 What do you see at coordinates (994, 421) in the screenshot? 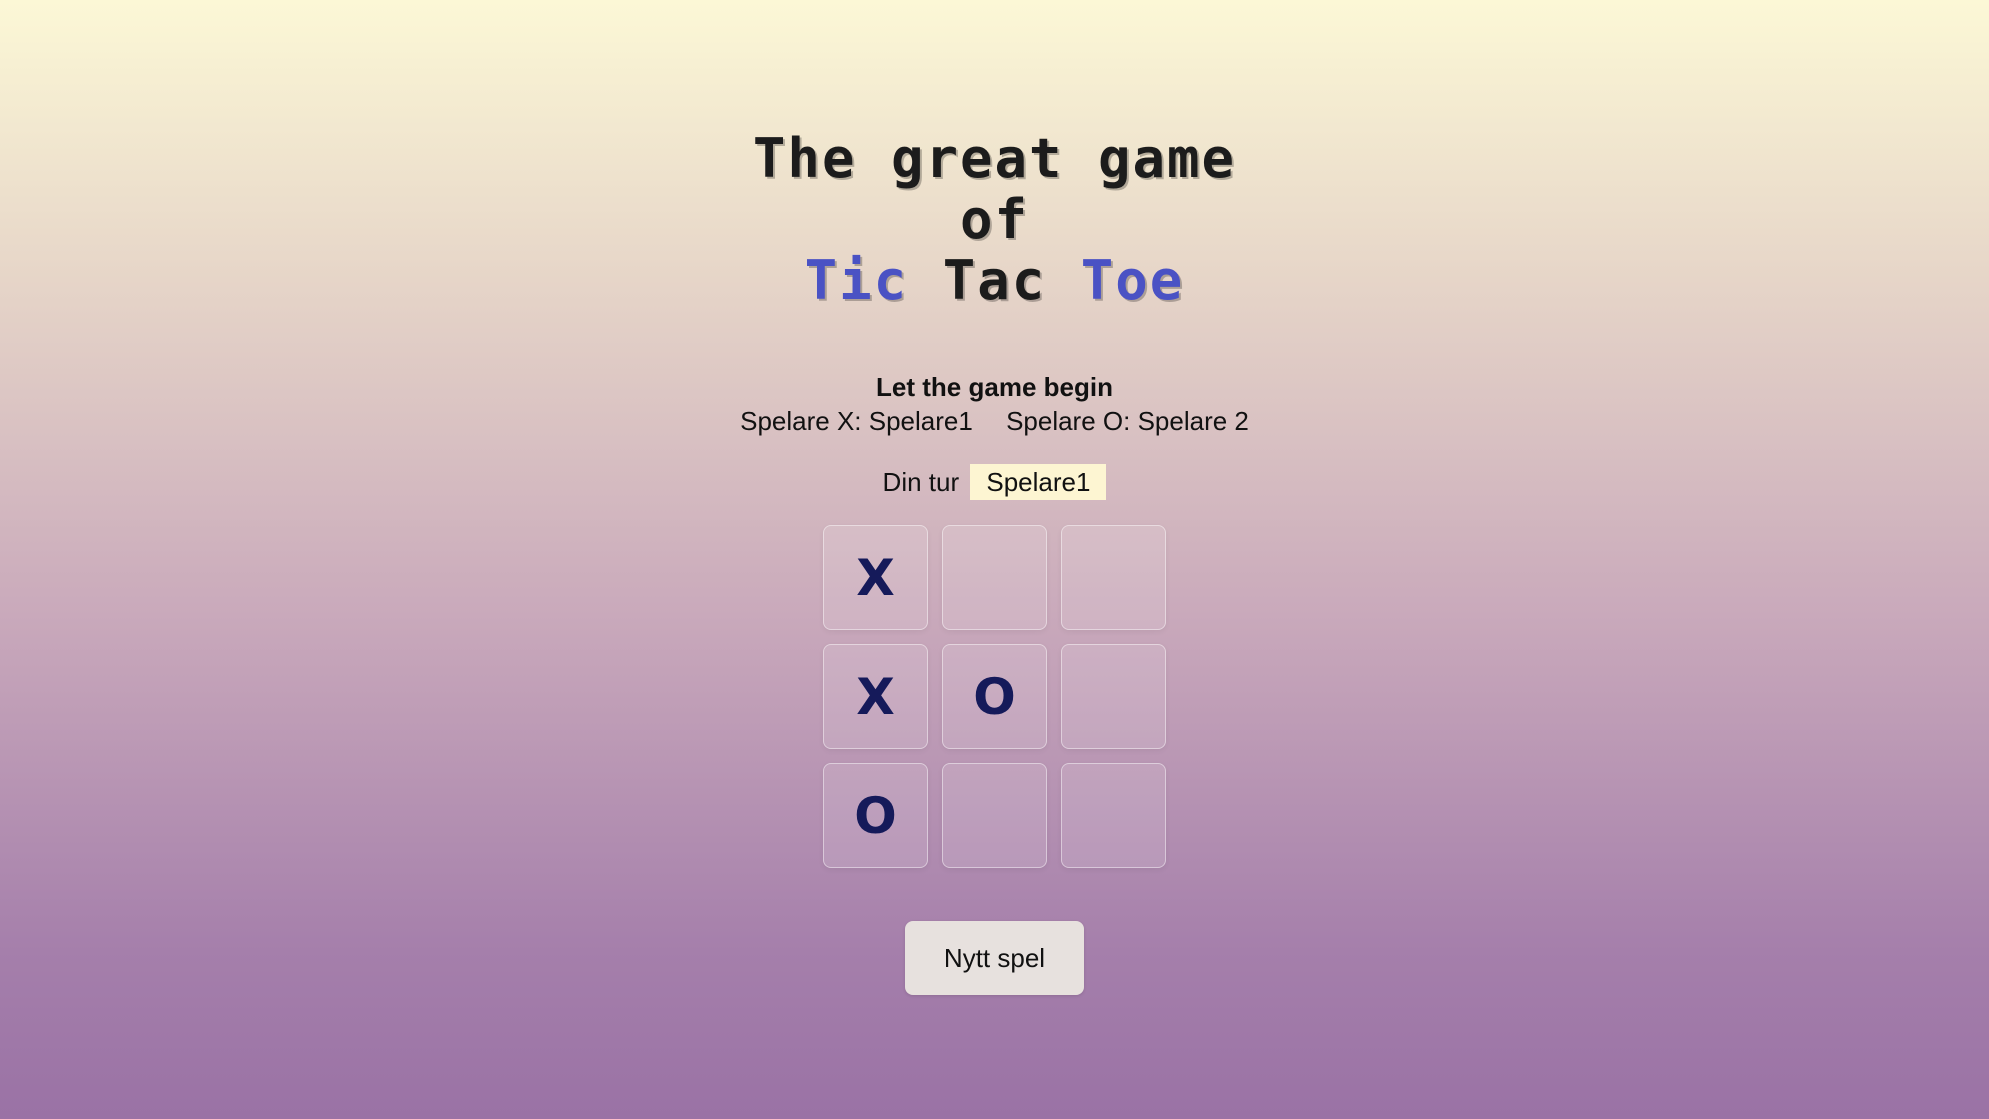
I see `players-line: Spelare X: Spelare1 Spelare O: Spelare 2` at bounding box center [994, 421].